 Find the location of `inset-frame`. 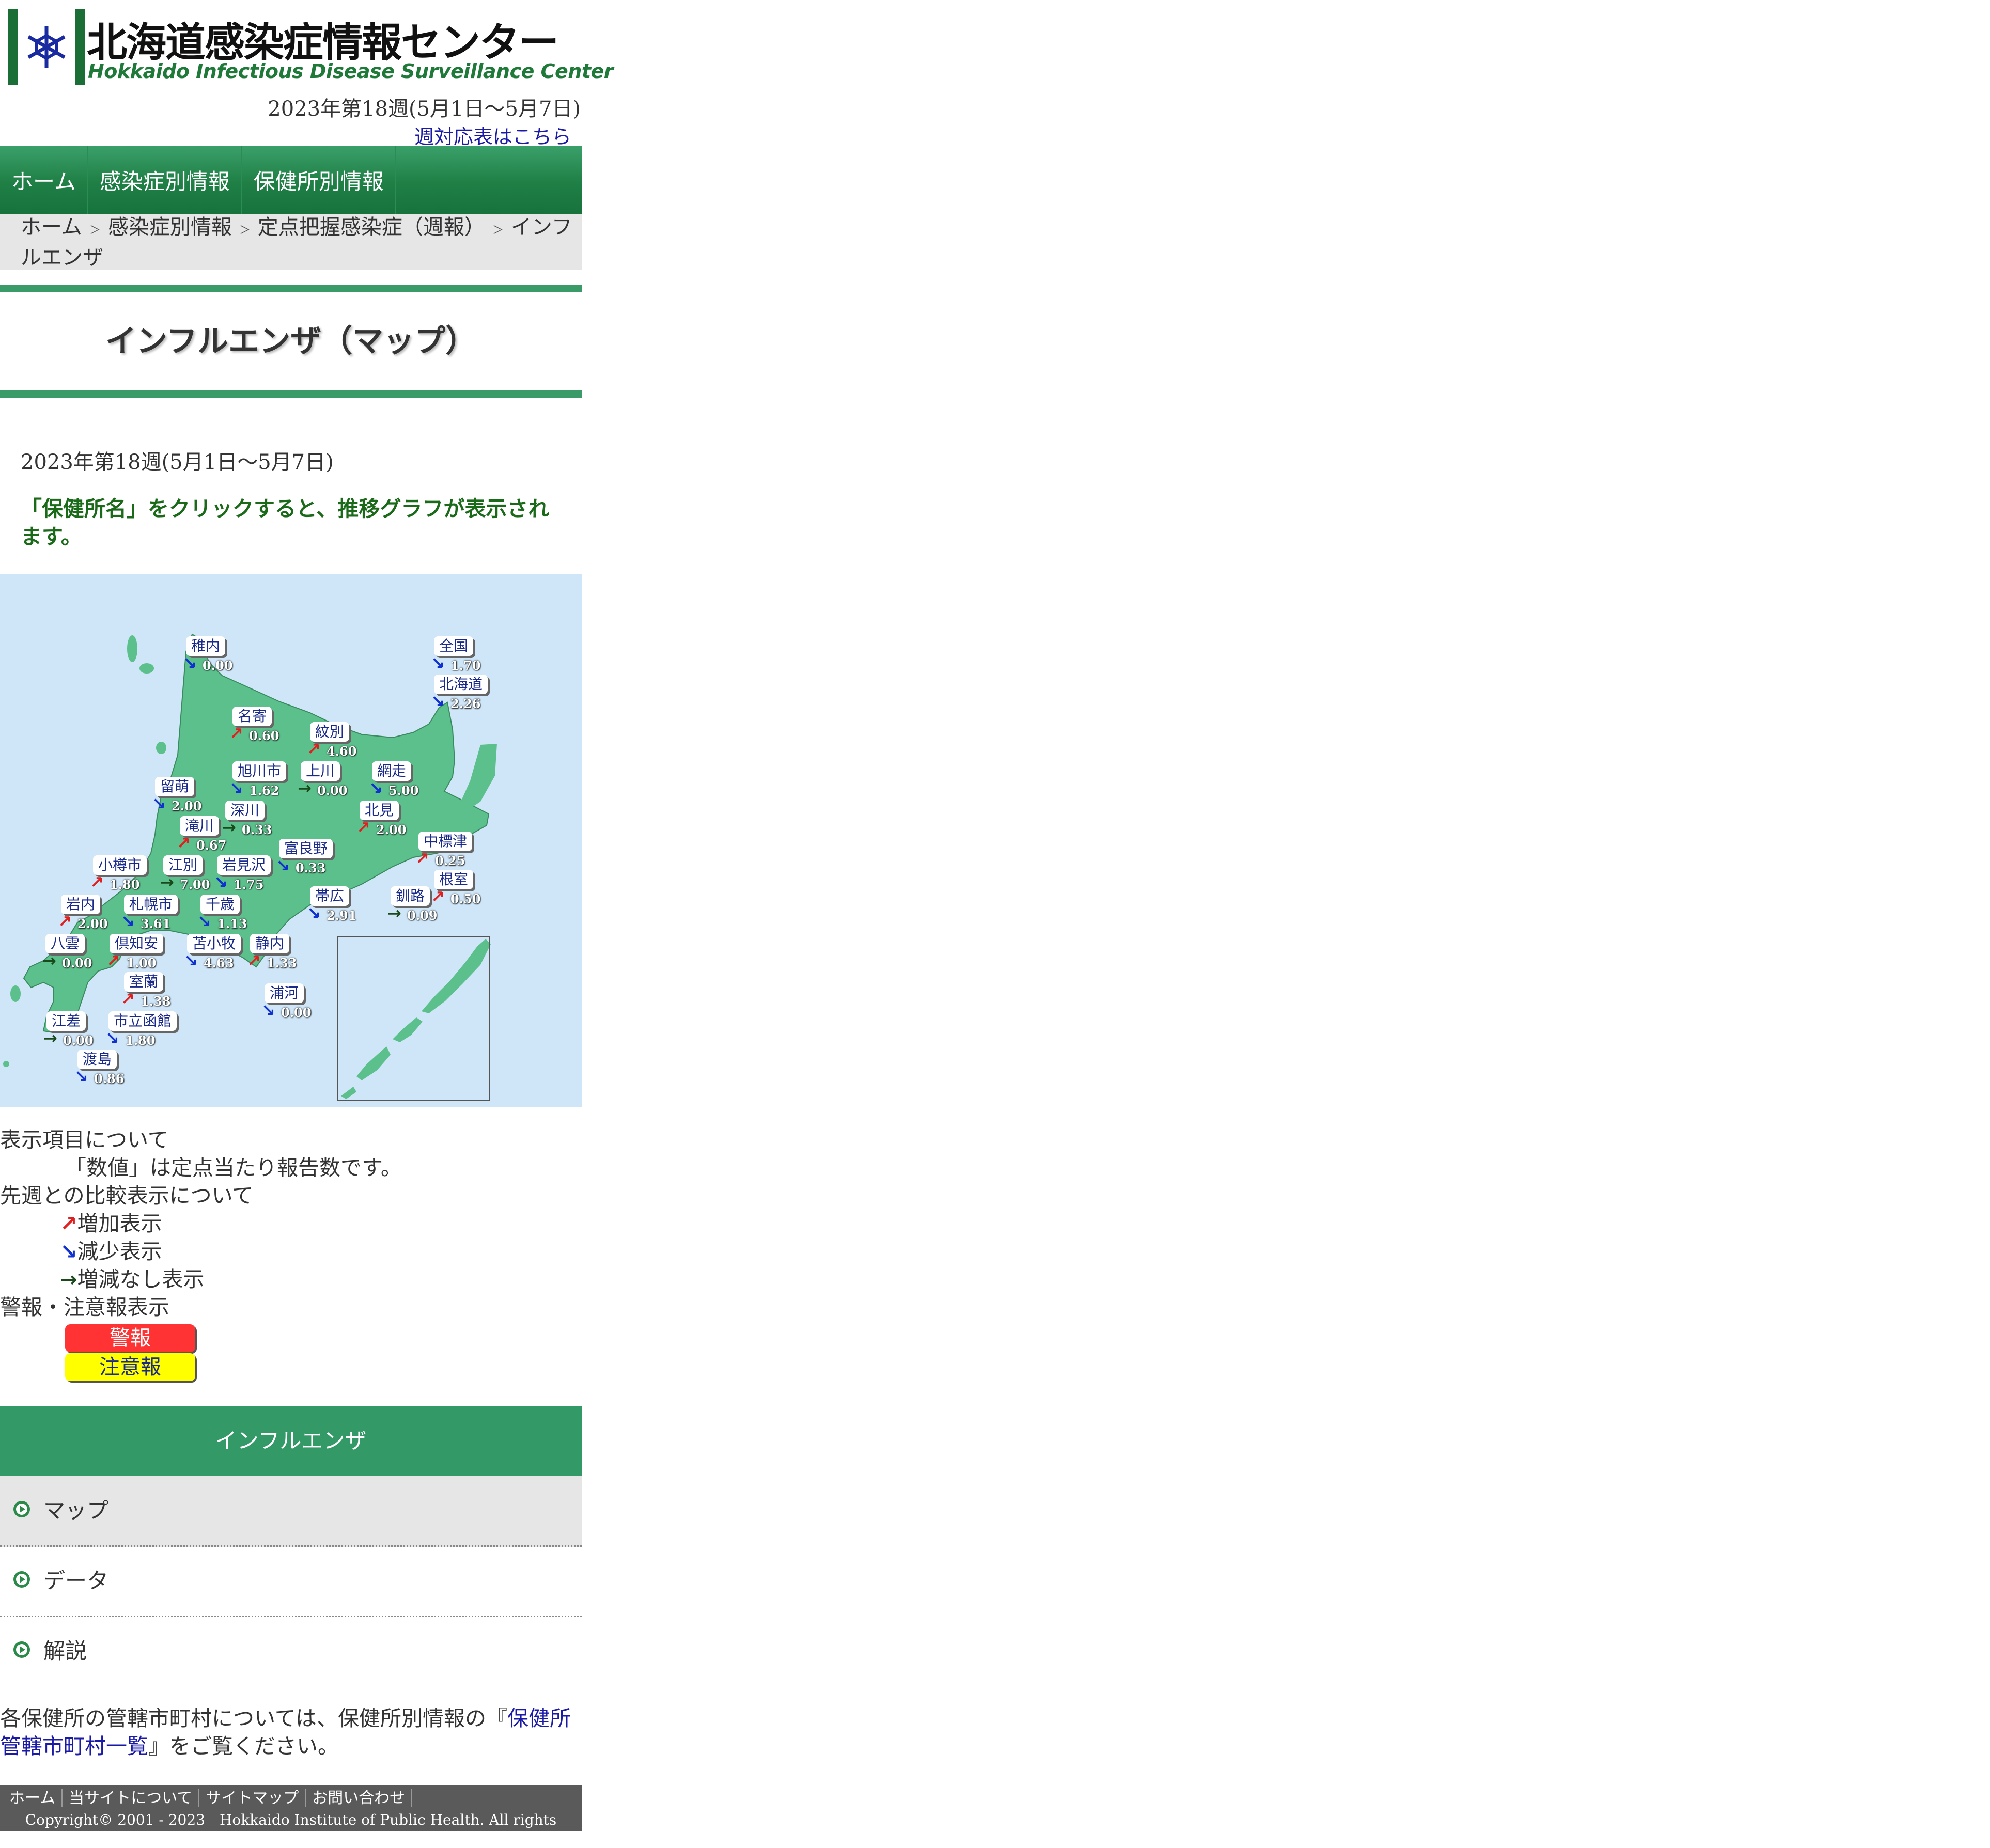

inset-frame is located at coordinates (413, 1018).